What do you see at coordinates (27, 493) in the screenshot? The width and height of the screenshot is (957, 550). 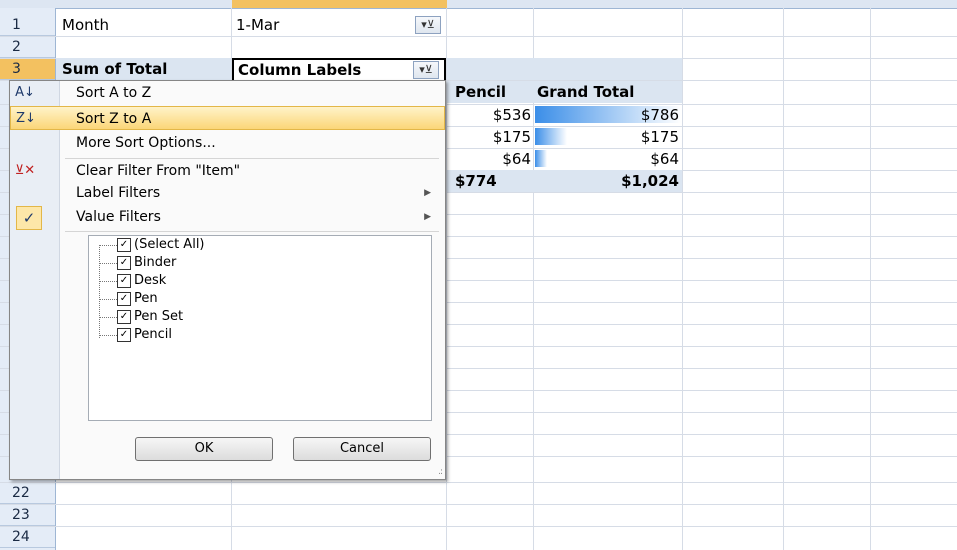 I see `row-number: 22` at bounding box center [27, 493].